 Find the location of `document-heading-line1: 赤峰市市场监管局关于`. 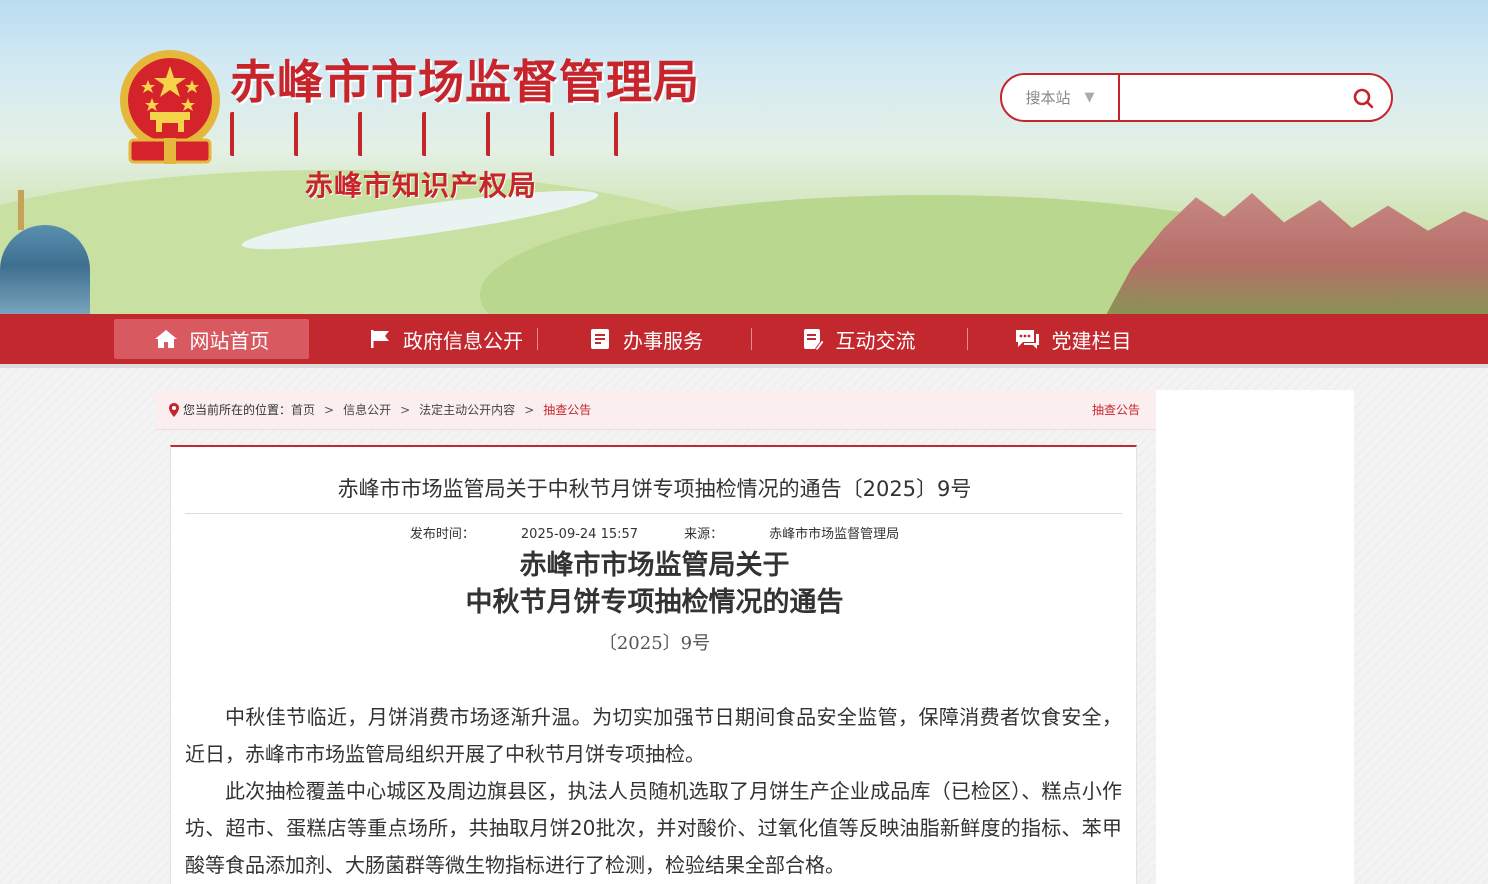

document-heading-line1: 赤峰市市场监管局关于 is located at coordinates (654, 565).